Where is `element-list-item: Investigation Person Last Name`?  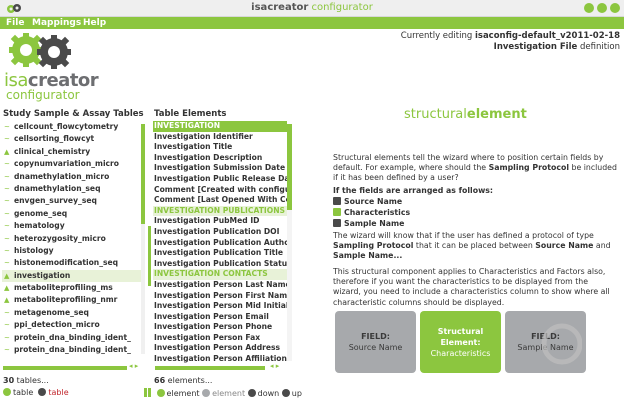
element-list-item: Investigation Person Last Name is located at coordinates (220, 285).